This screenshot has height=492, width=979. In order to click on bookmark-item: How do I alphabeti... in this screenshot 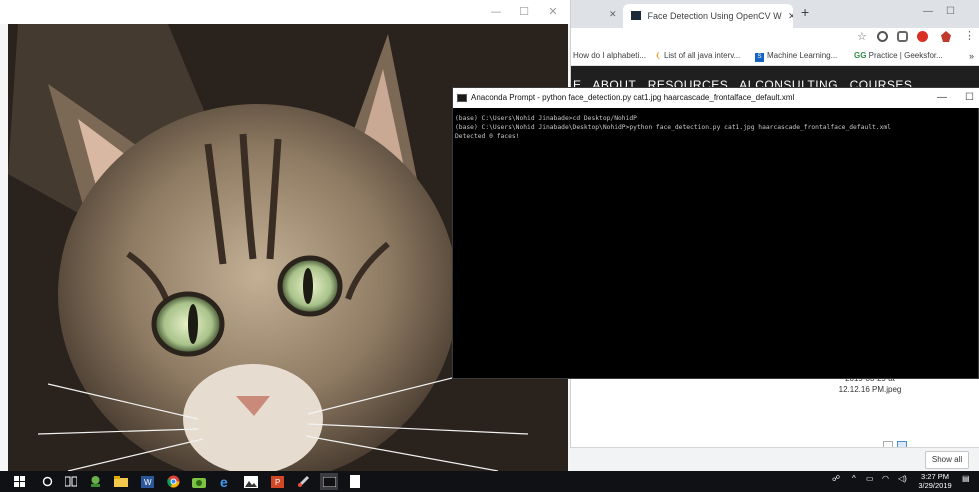, I will do `click(609, 56)`.